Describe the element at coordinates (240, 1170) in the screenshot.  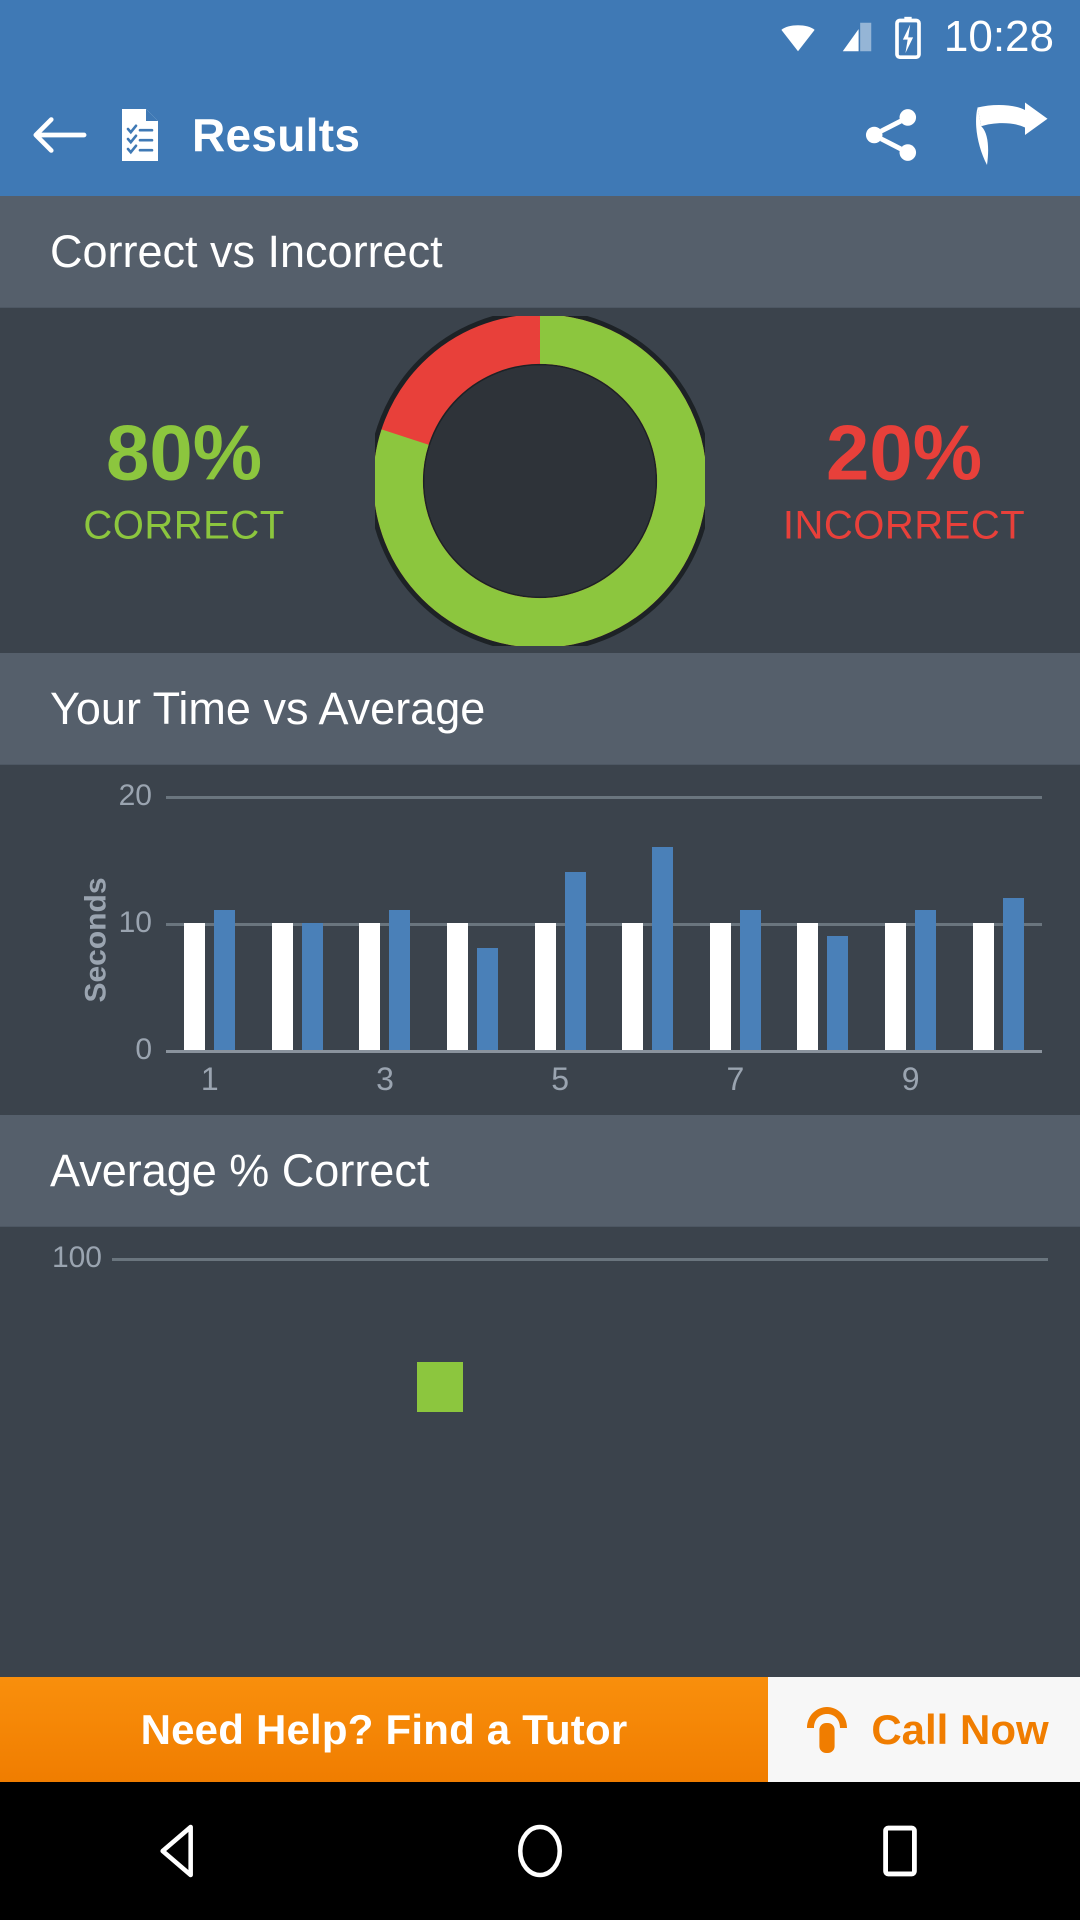
I see `section-title: Average % Correct` at that location.